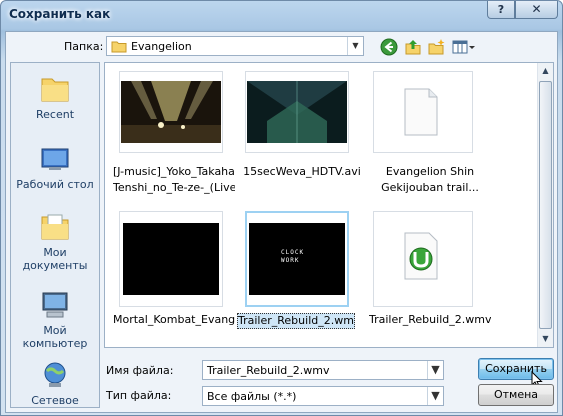  I want to click on new-folder-icon, so click(437, 47).